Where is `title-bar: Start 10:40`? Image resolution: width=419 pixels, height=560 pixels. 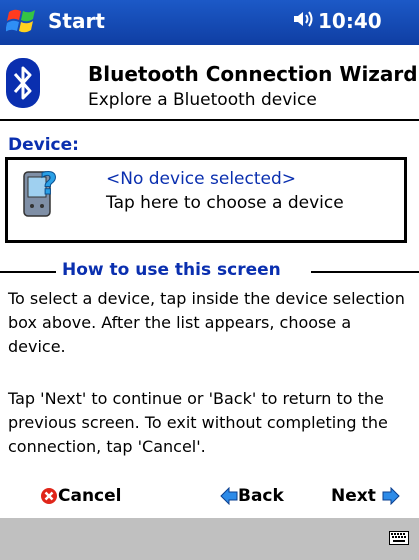
title-bar: Start 10:40 is located at coordinates (209, 22).